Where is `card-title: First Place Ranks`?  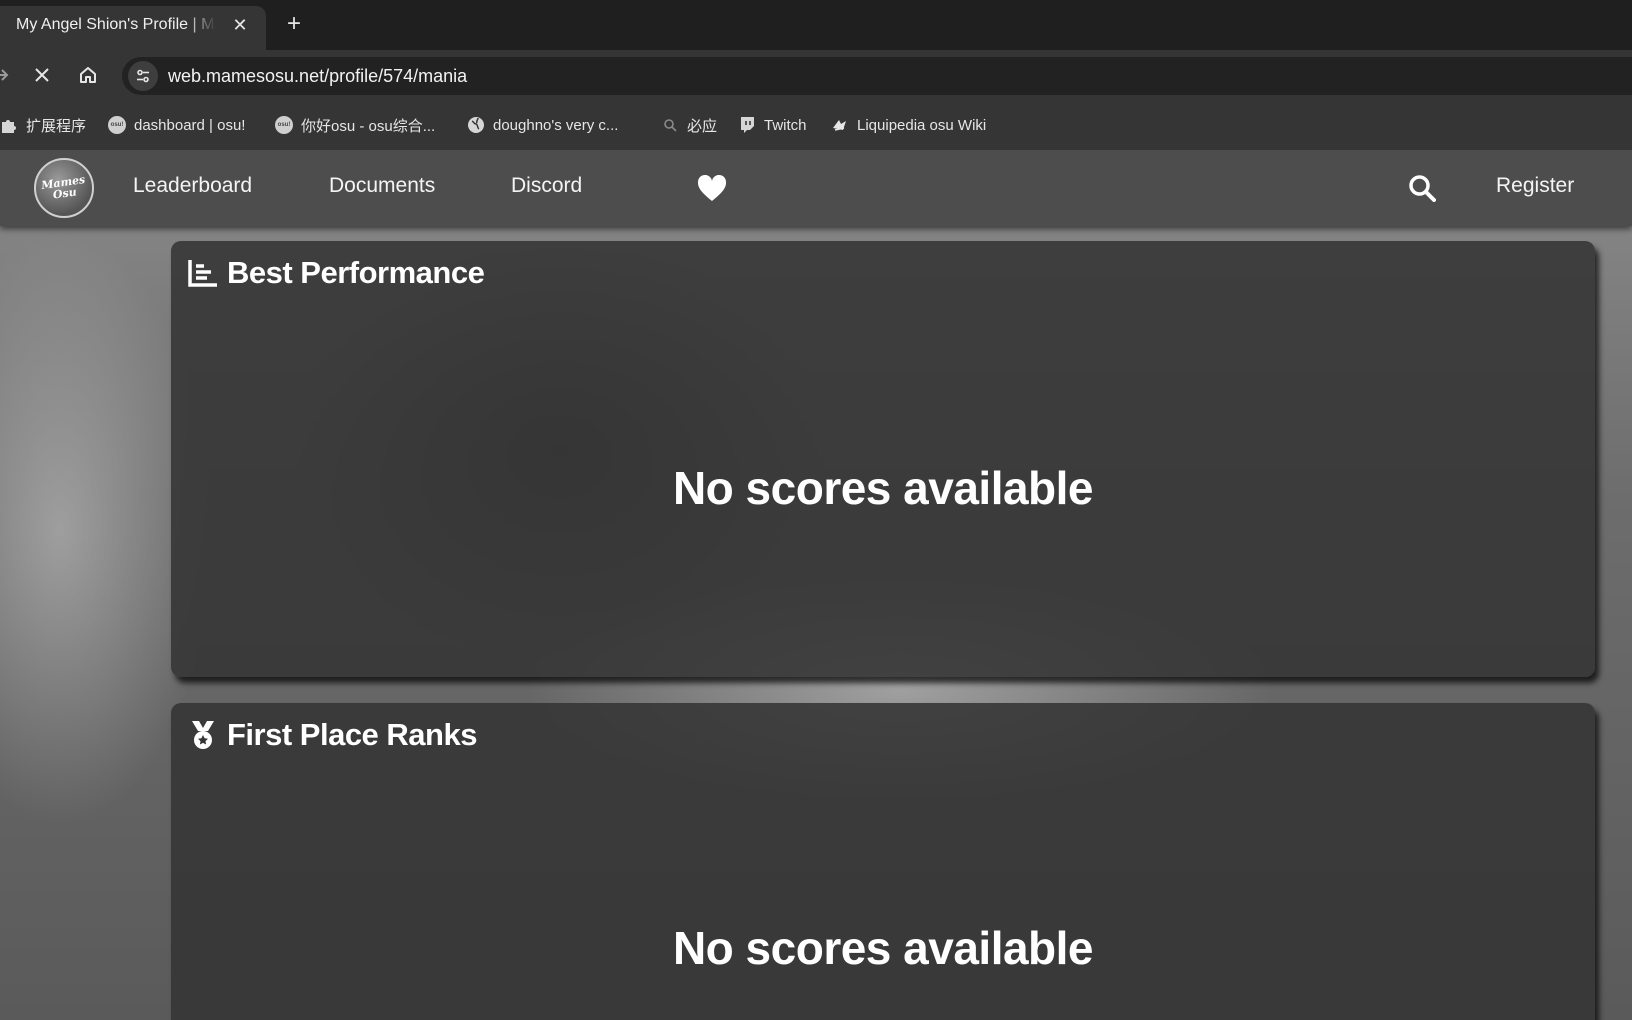 card-title: First Place Ranks is located at coordinates (352, 734).